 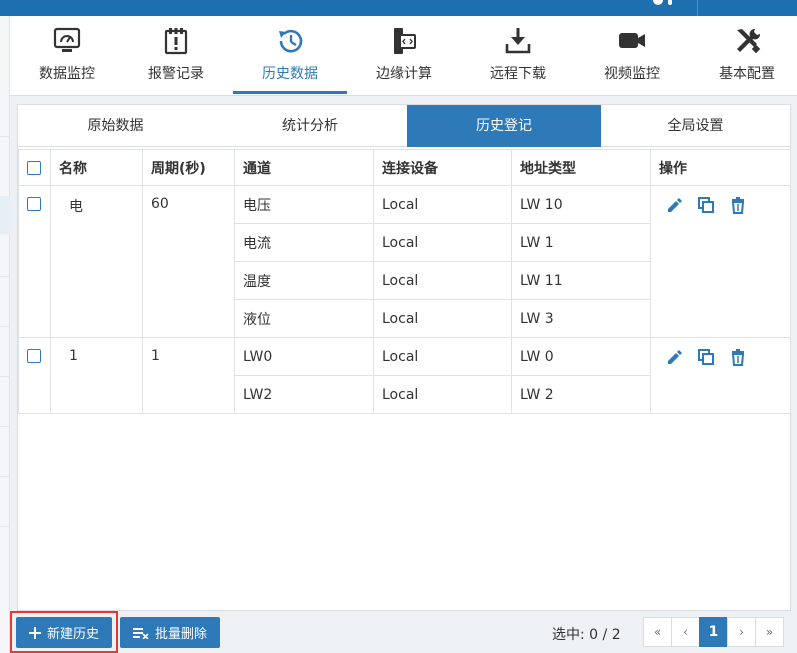 What do you see at coordinates (581, 280) in the screenshot?
I see `cell-address-type: LW 11` at bounding box center [581, 280].